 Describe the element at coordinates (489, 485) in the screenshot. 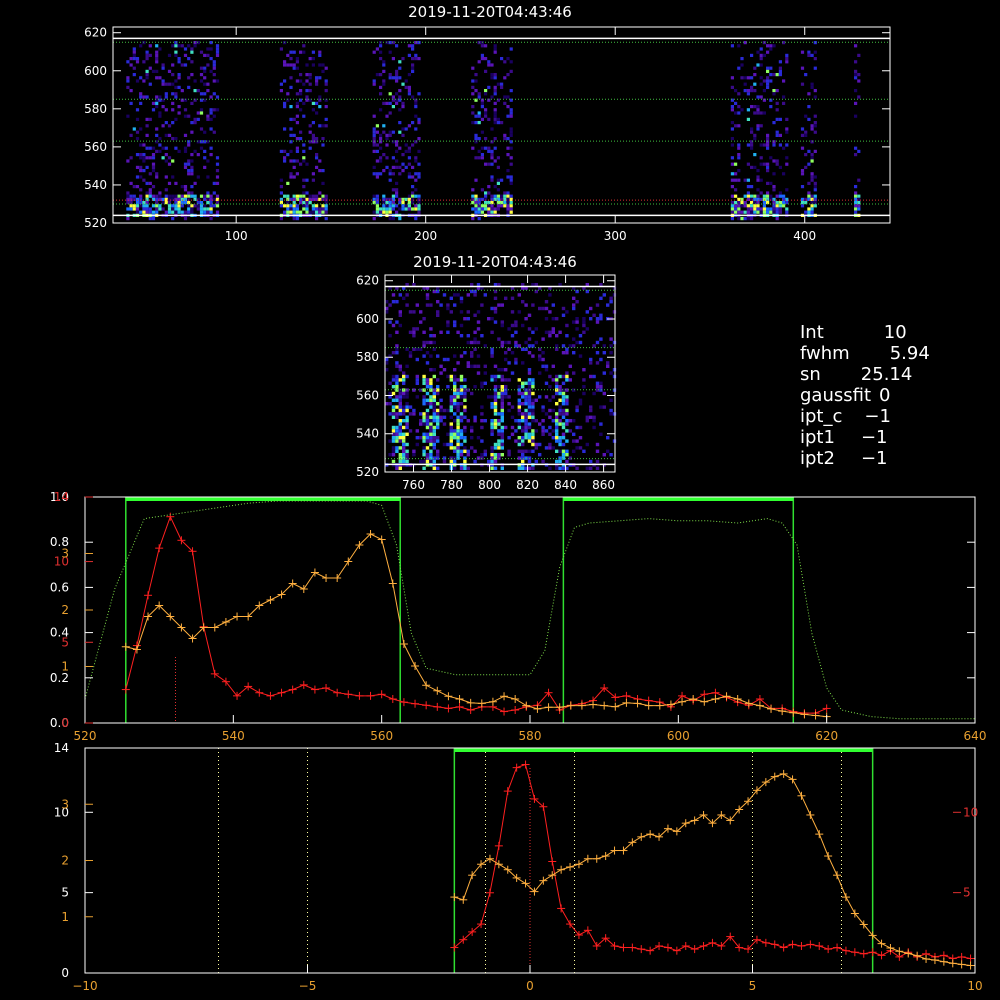

I see `x-tick-label: 800` at that location.